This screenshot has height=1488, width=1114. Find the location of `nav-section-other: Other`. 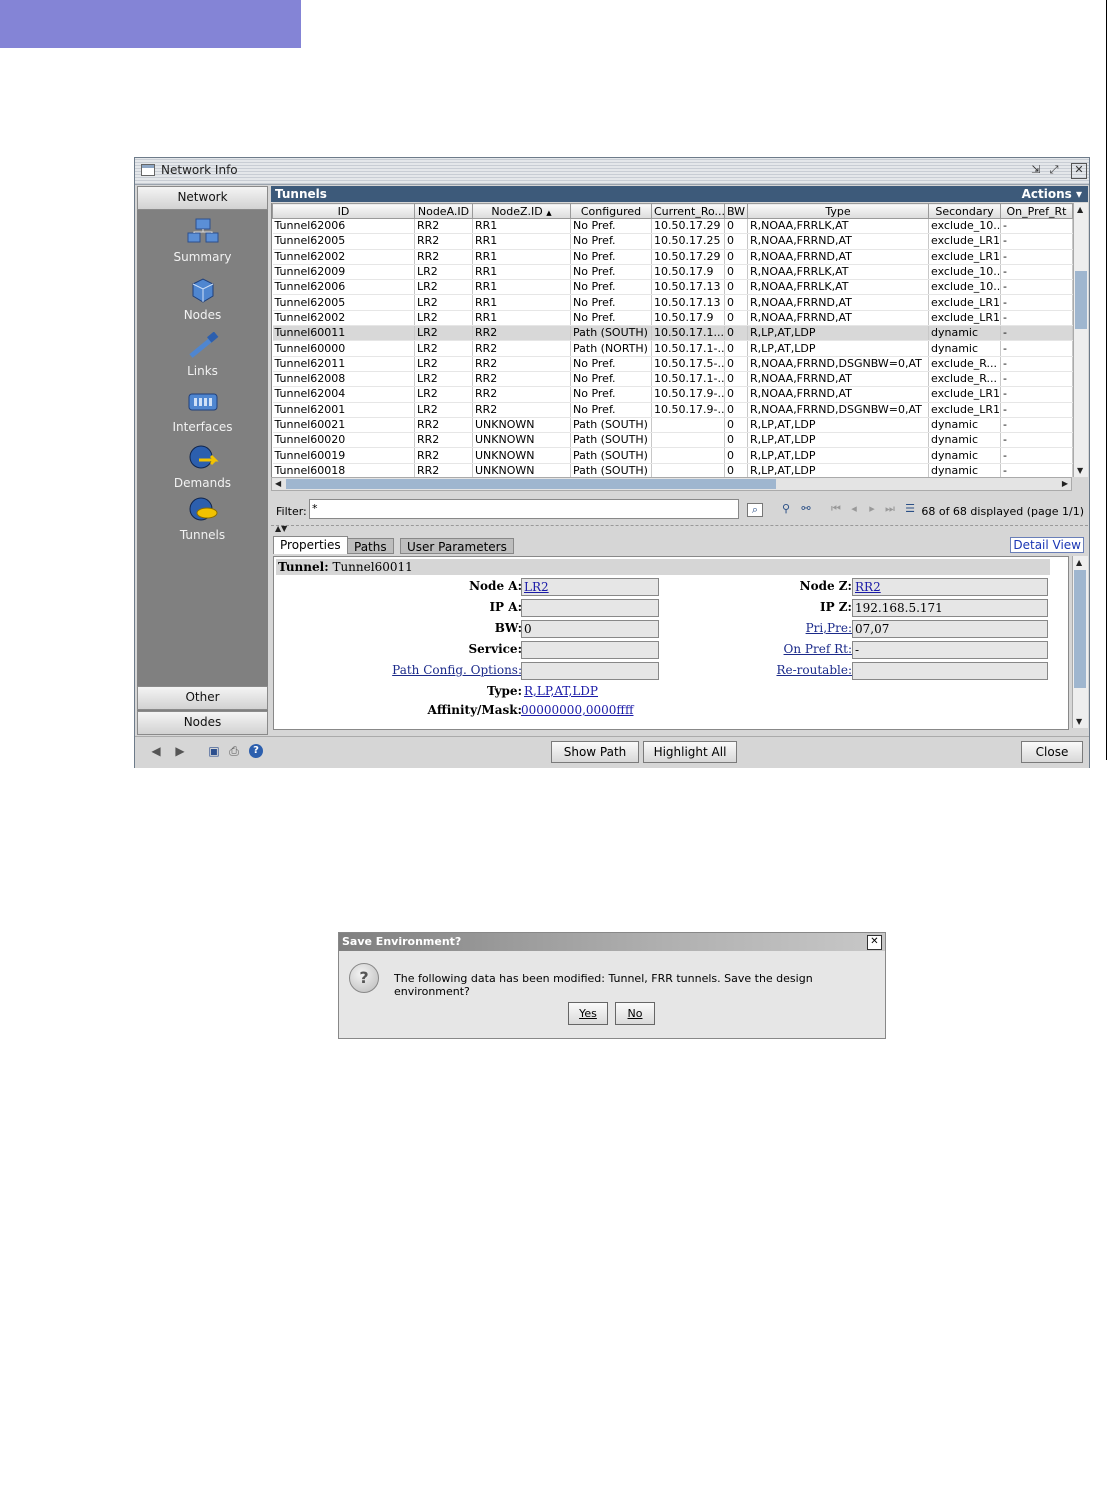

nav-section-other: Other is located at coordinates (202, 698).